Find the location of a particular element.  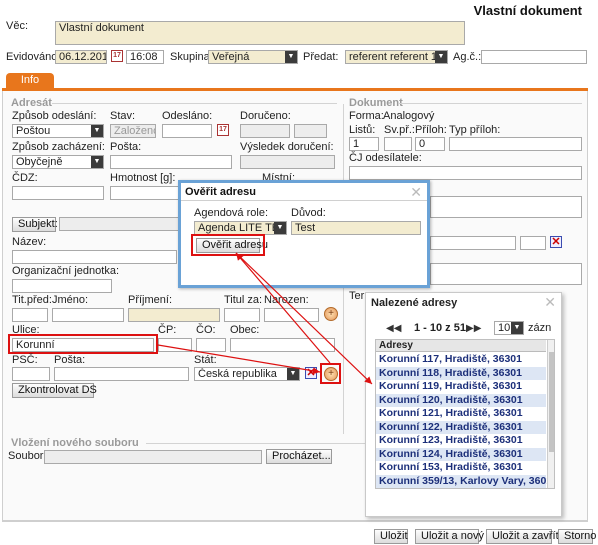

arrow-ulice-to-verify is located at coordinates (239, 359).